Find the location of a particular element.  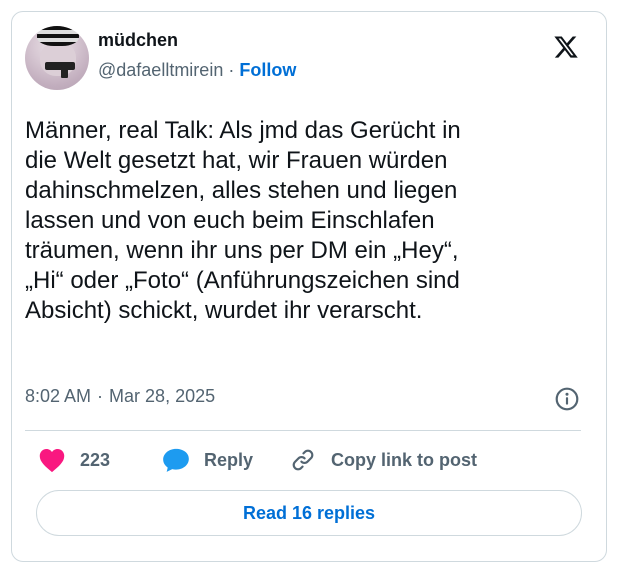

read-replies-label: Read 16 replies is located at coordinates (309, 512).